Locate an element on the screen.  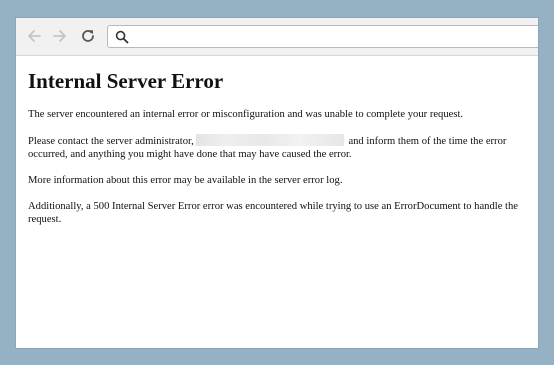
reload-button is located at coordinates (88, 36).